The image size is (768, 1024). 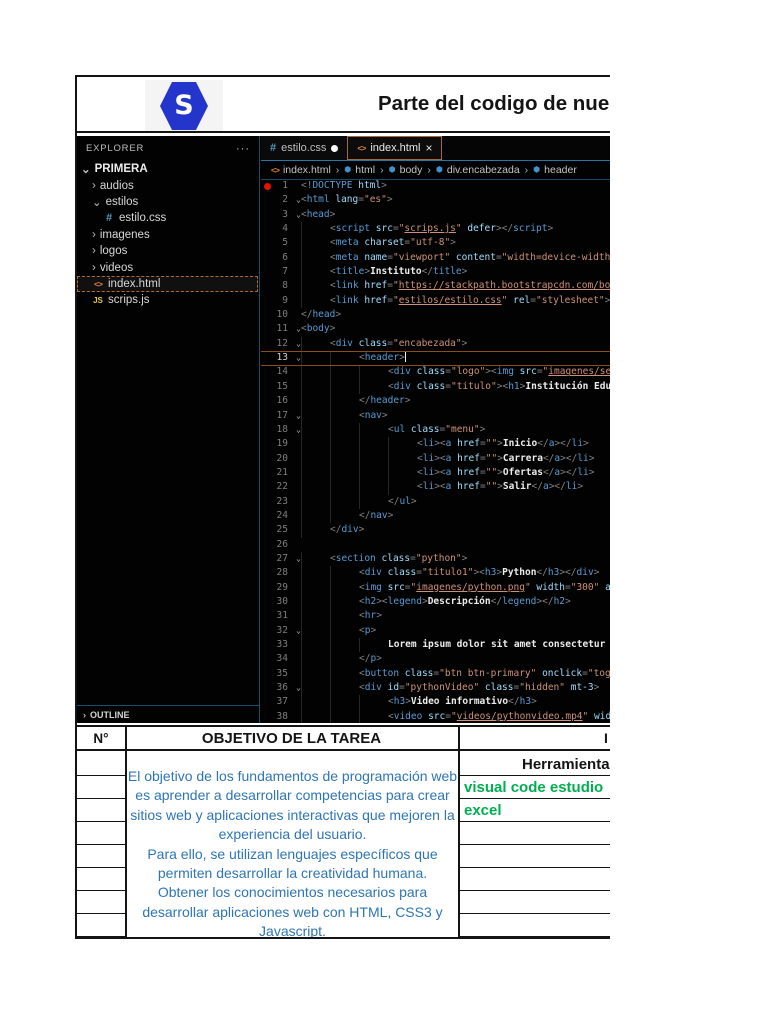 I want to click on tree-item-logos: logos, so click(x=167, y=251).